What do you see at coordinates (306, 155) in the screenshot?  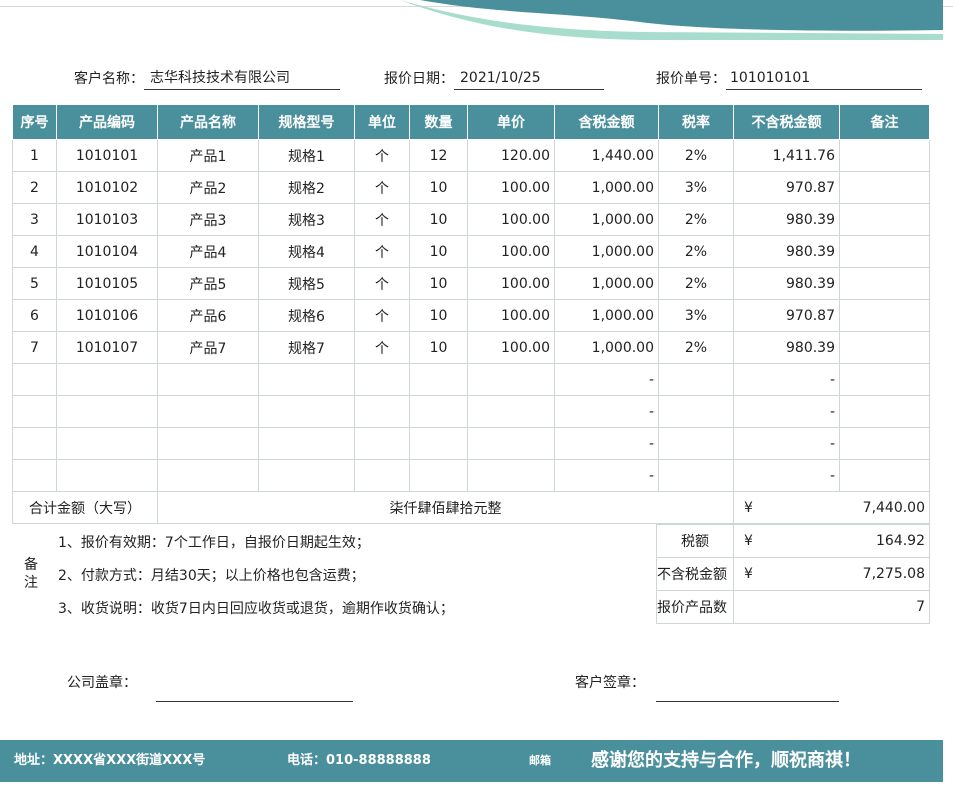 I see `product-spec-cell: 规格1` at bounding box center [306, 155].